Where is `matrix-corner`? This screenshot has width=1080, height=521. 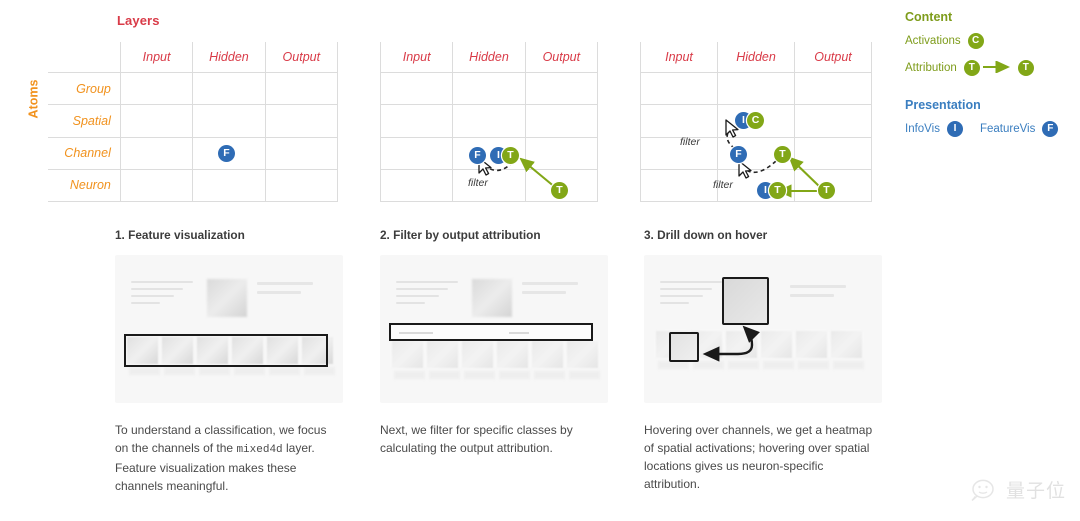 matrix-corner is located at coordinates (84, 57).